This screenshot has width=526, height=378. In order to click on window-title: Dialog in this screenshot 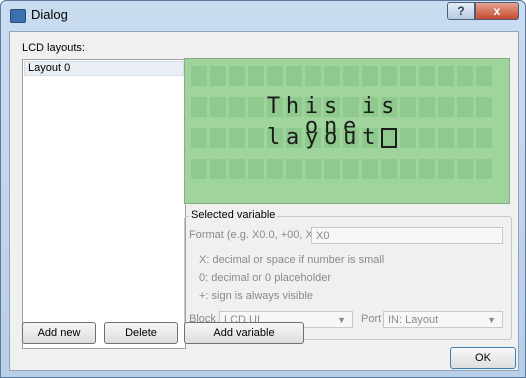, I will do `click(49, 14)`.